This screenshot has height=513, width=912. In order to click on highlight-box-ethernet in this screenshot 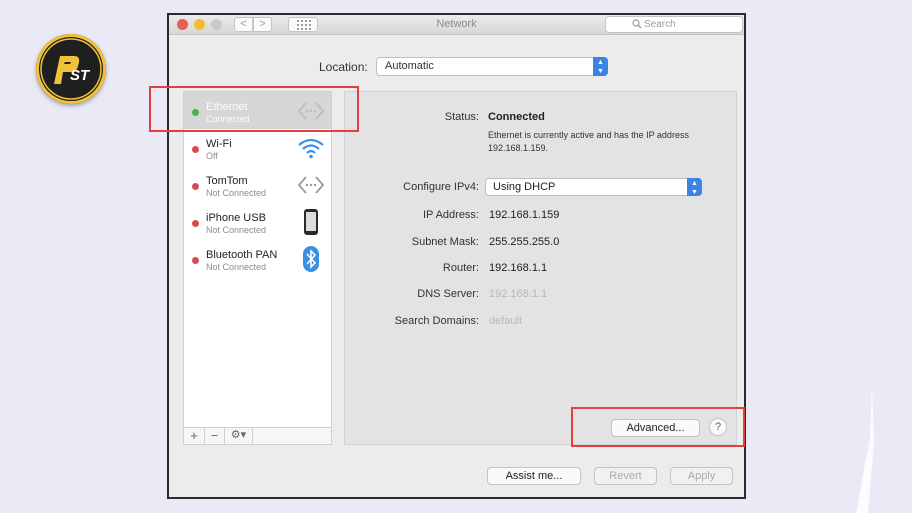, I will do `click(254, 109)`.